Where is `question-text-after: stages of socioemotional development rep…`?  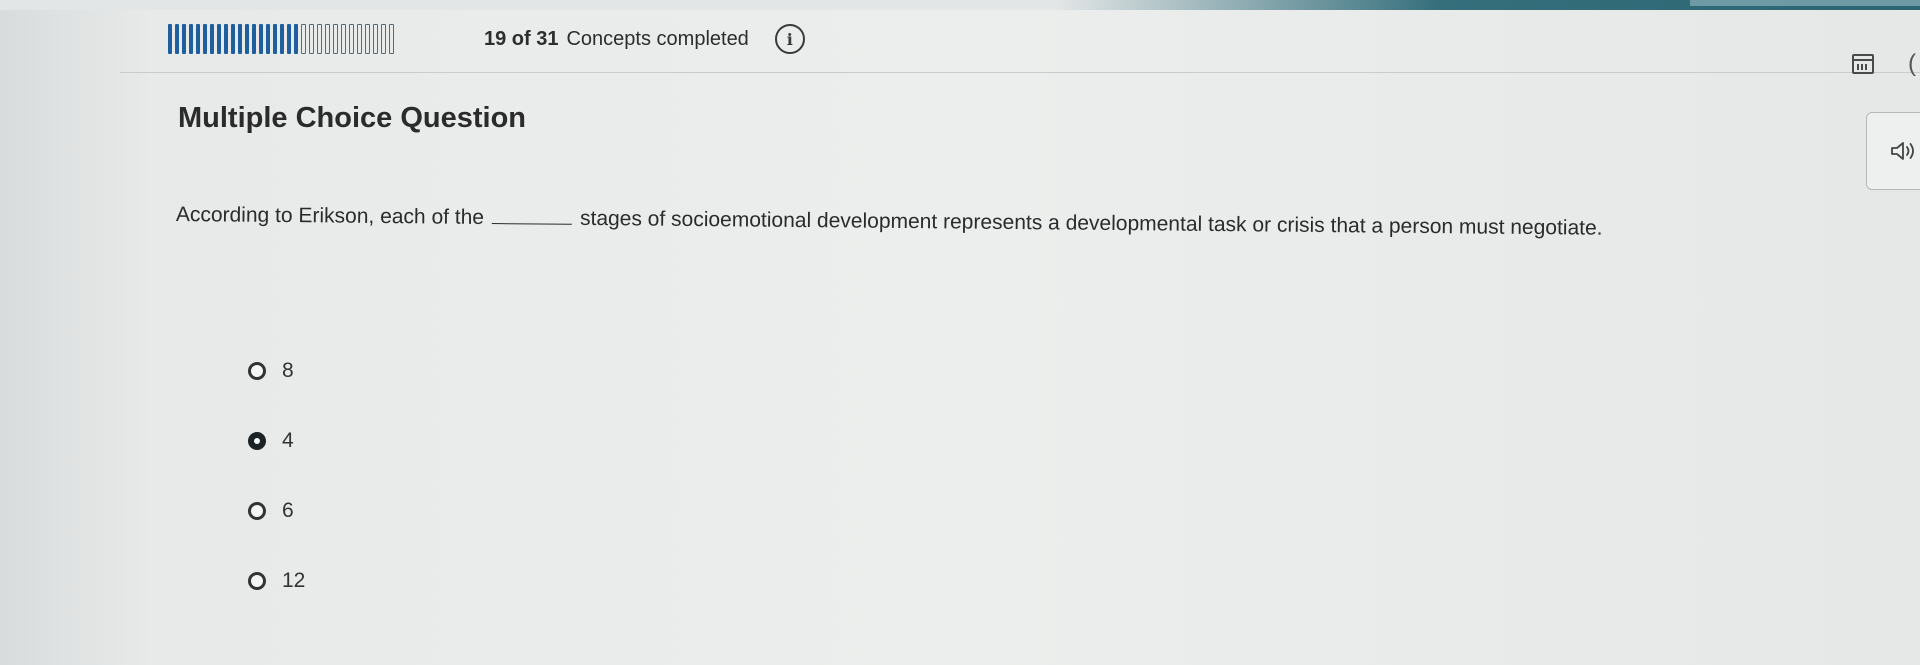
question-text-after: stages of socioemotional development rep… is located at coordinates (1091, 223).